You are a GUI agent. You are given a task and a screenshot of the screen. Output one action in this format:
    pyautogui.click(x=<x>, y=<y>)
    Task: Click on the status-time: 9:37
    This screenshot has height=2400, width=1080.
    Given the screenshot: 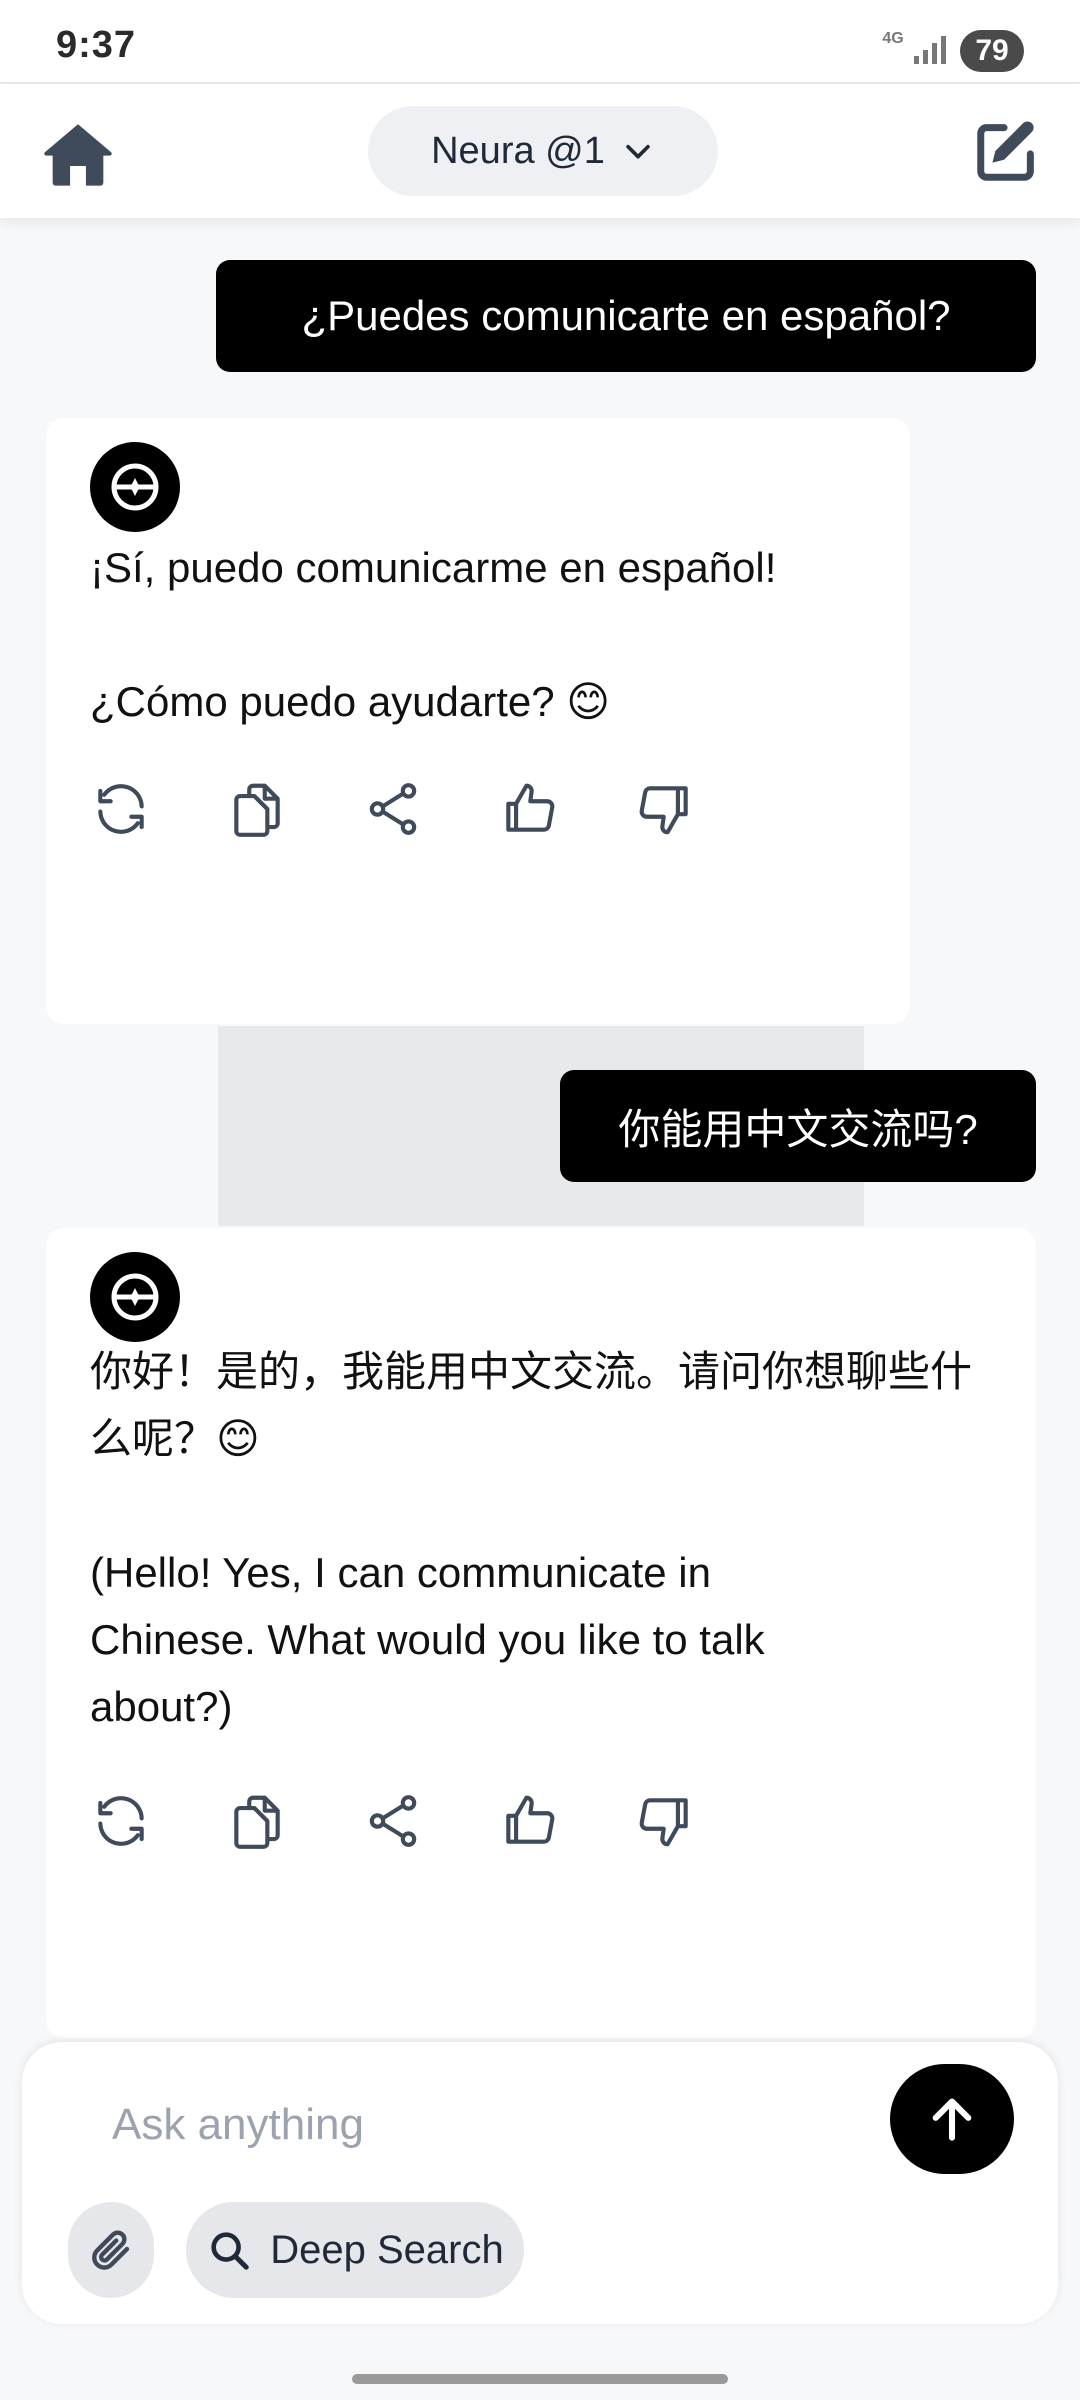 What is the action you would take?
    pyautogui.click(x=96, y=45)
    